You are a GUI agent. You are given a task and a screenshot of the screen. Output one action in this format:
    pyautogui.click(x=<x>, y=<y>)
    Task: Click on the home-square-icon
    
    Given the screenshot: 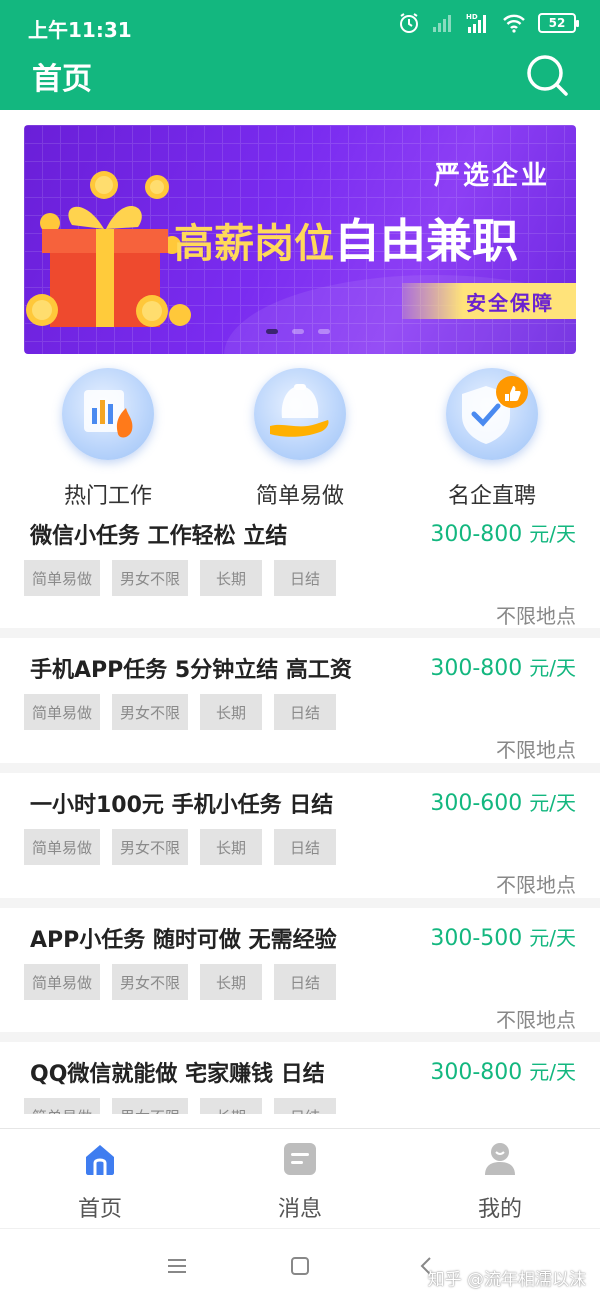 What is the action you would take?
    pyautogui.click(x=300, y=1266)
    